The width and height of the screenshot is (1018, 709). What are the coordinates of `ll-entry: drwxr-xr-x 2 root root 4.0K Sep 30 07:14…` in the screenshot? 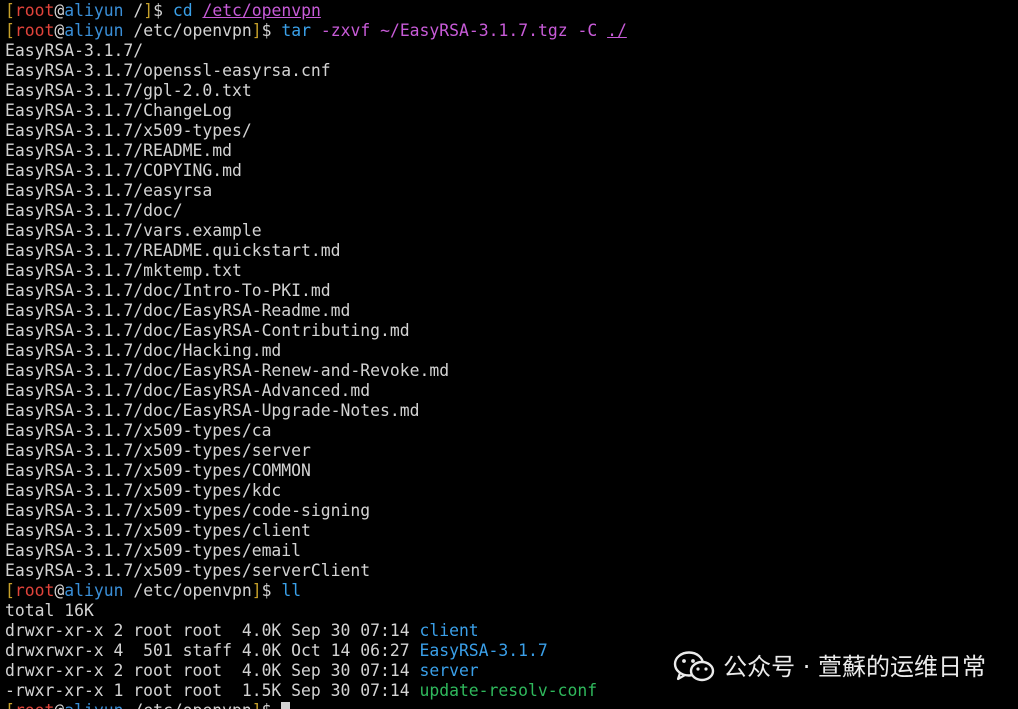 It's located at (511, 631).